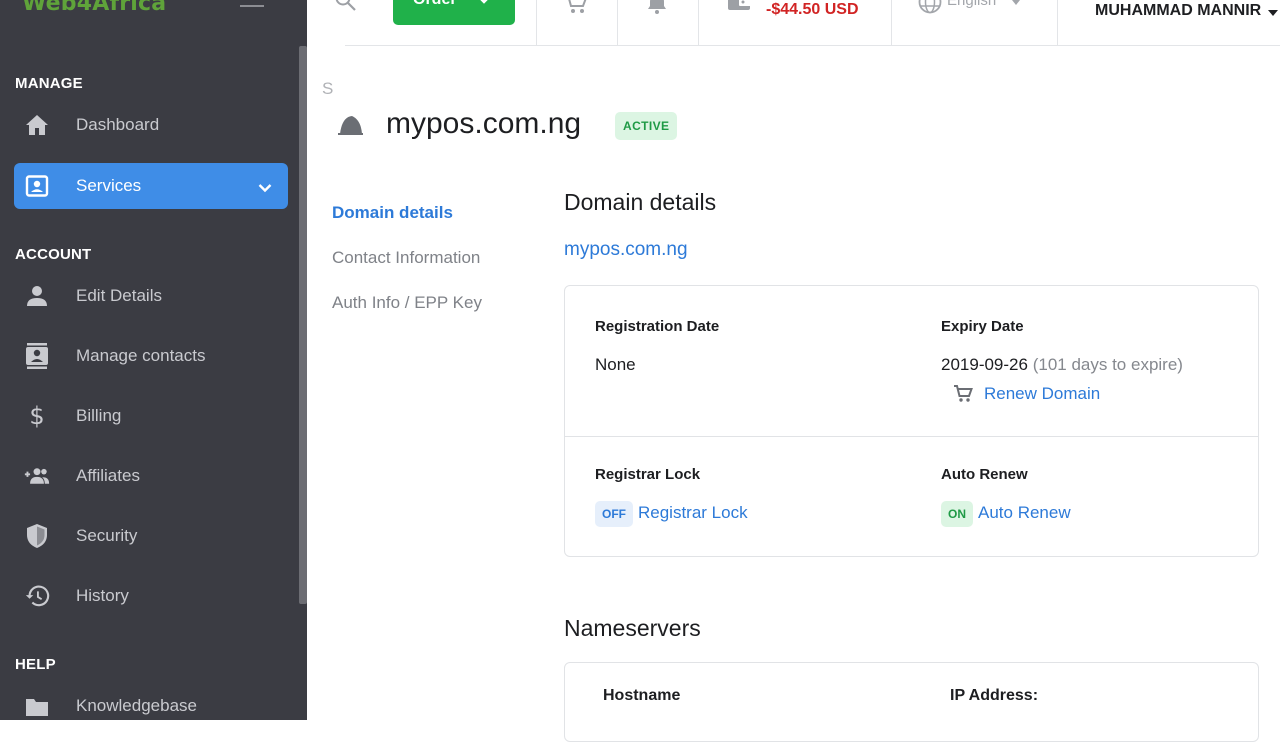 The image size is (1280, 742). Describe the element at coordinates (957, 514) in the screenshot. I see `auto-renew-state-badge: ON` at that location.